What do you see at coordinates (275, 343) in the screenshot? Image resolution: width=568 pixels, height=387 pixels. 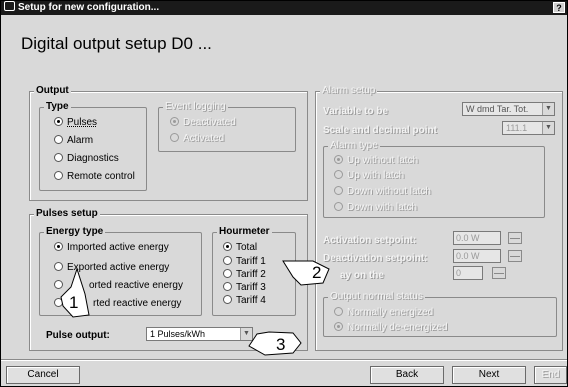 I see `callout-3-arrow` at bounding box center [275, 343].